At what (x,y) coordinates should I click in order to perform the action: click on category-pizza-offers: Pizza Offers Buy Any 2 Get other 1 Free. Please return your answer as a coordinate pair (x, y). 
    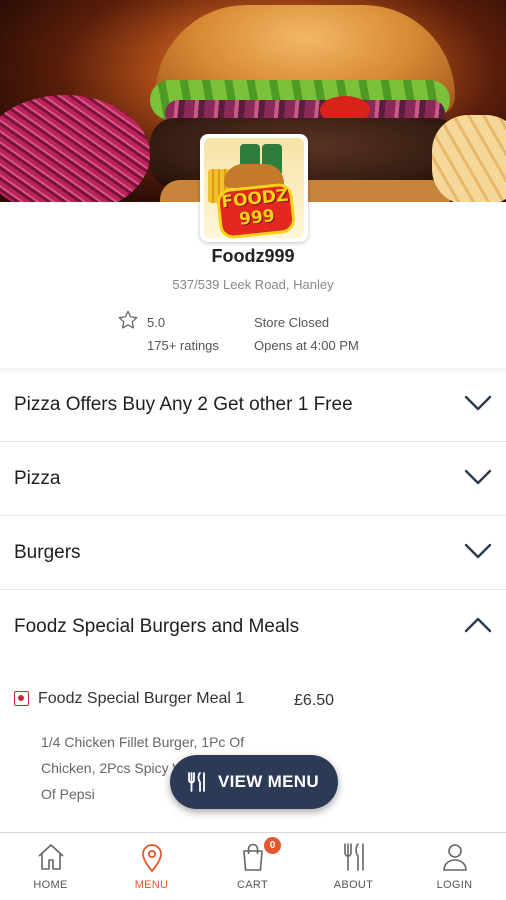
    Looking at the image, I should click on (253, 405).